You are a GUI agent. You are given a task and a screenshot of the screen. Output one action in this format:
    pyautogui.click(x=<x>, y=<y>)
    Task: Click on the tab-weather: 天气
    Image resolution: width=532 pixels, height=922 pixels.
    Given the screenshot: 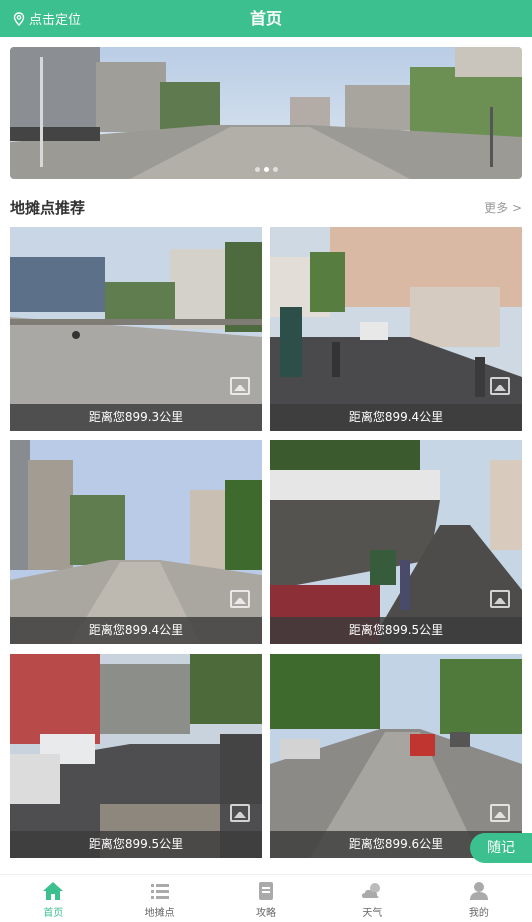 What is the action you would take?
    pyautogui.click(x=372, y=898)
    